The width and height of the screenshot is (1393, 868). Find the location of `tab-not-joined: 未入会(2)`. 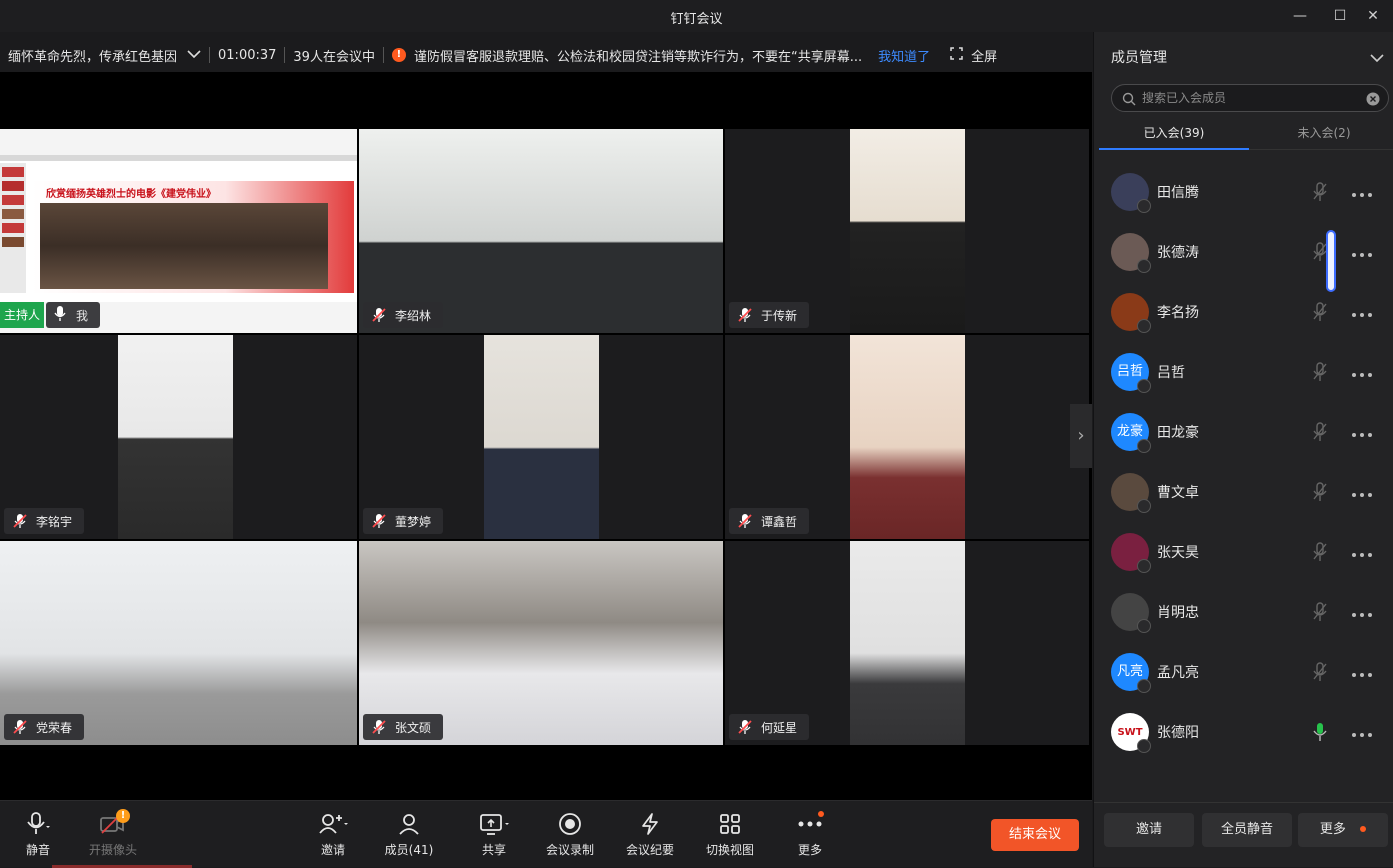

tab-not-joined: 未入会(2) is located at coordinates (1321, 132).